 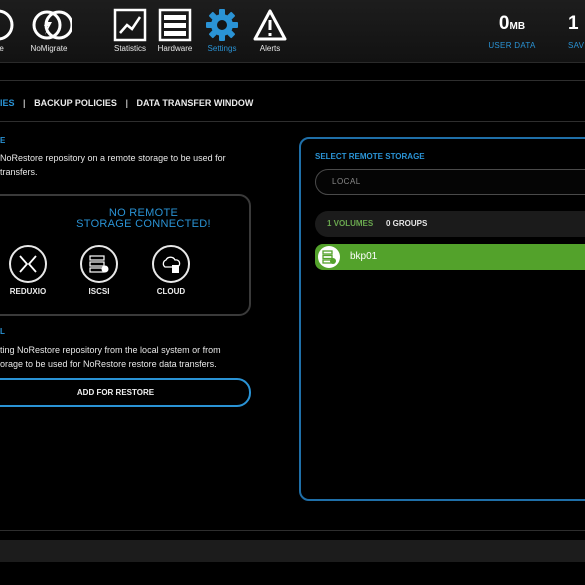 What do you see at coordinates (512, 45) in the screenshot?
I see `stat-caption: USER DATA` at bounding box center [512, 45].